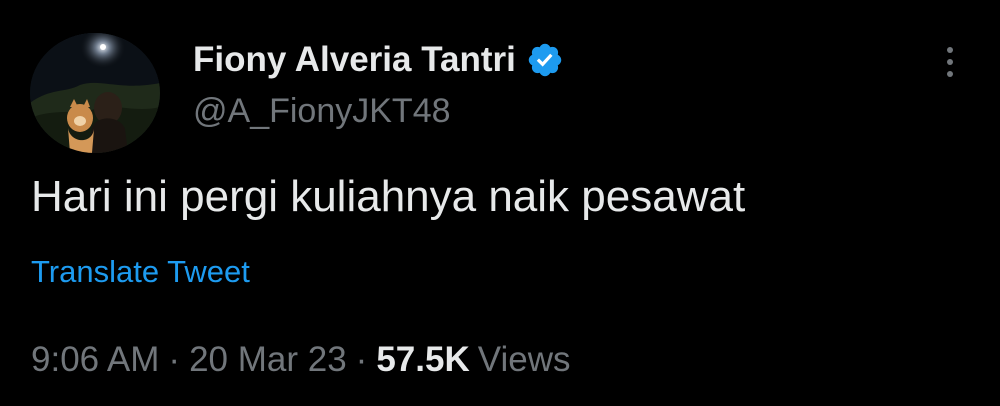 The width and height of the screenshot is (1000, 406). I want to click on tweet-text: Hari ini pergi kuliahnya naik pesawat, so click(388, 196).